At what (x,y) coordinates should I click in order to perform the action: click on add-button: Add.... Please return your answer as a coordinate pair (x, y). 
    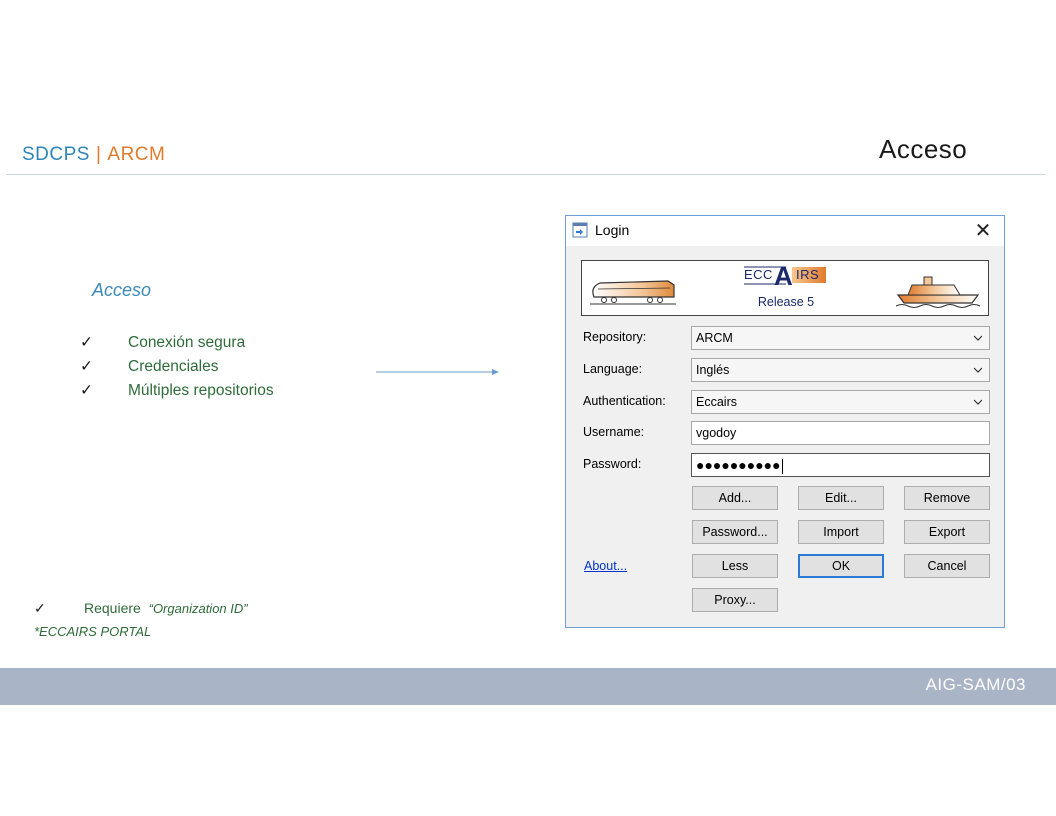
    Looking at the image, I should click on (735, 498).